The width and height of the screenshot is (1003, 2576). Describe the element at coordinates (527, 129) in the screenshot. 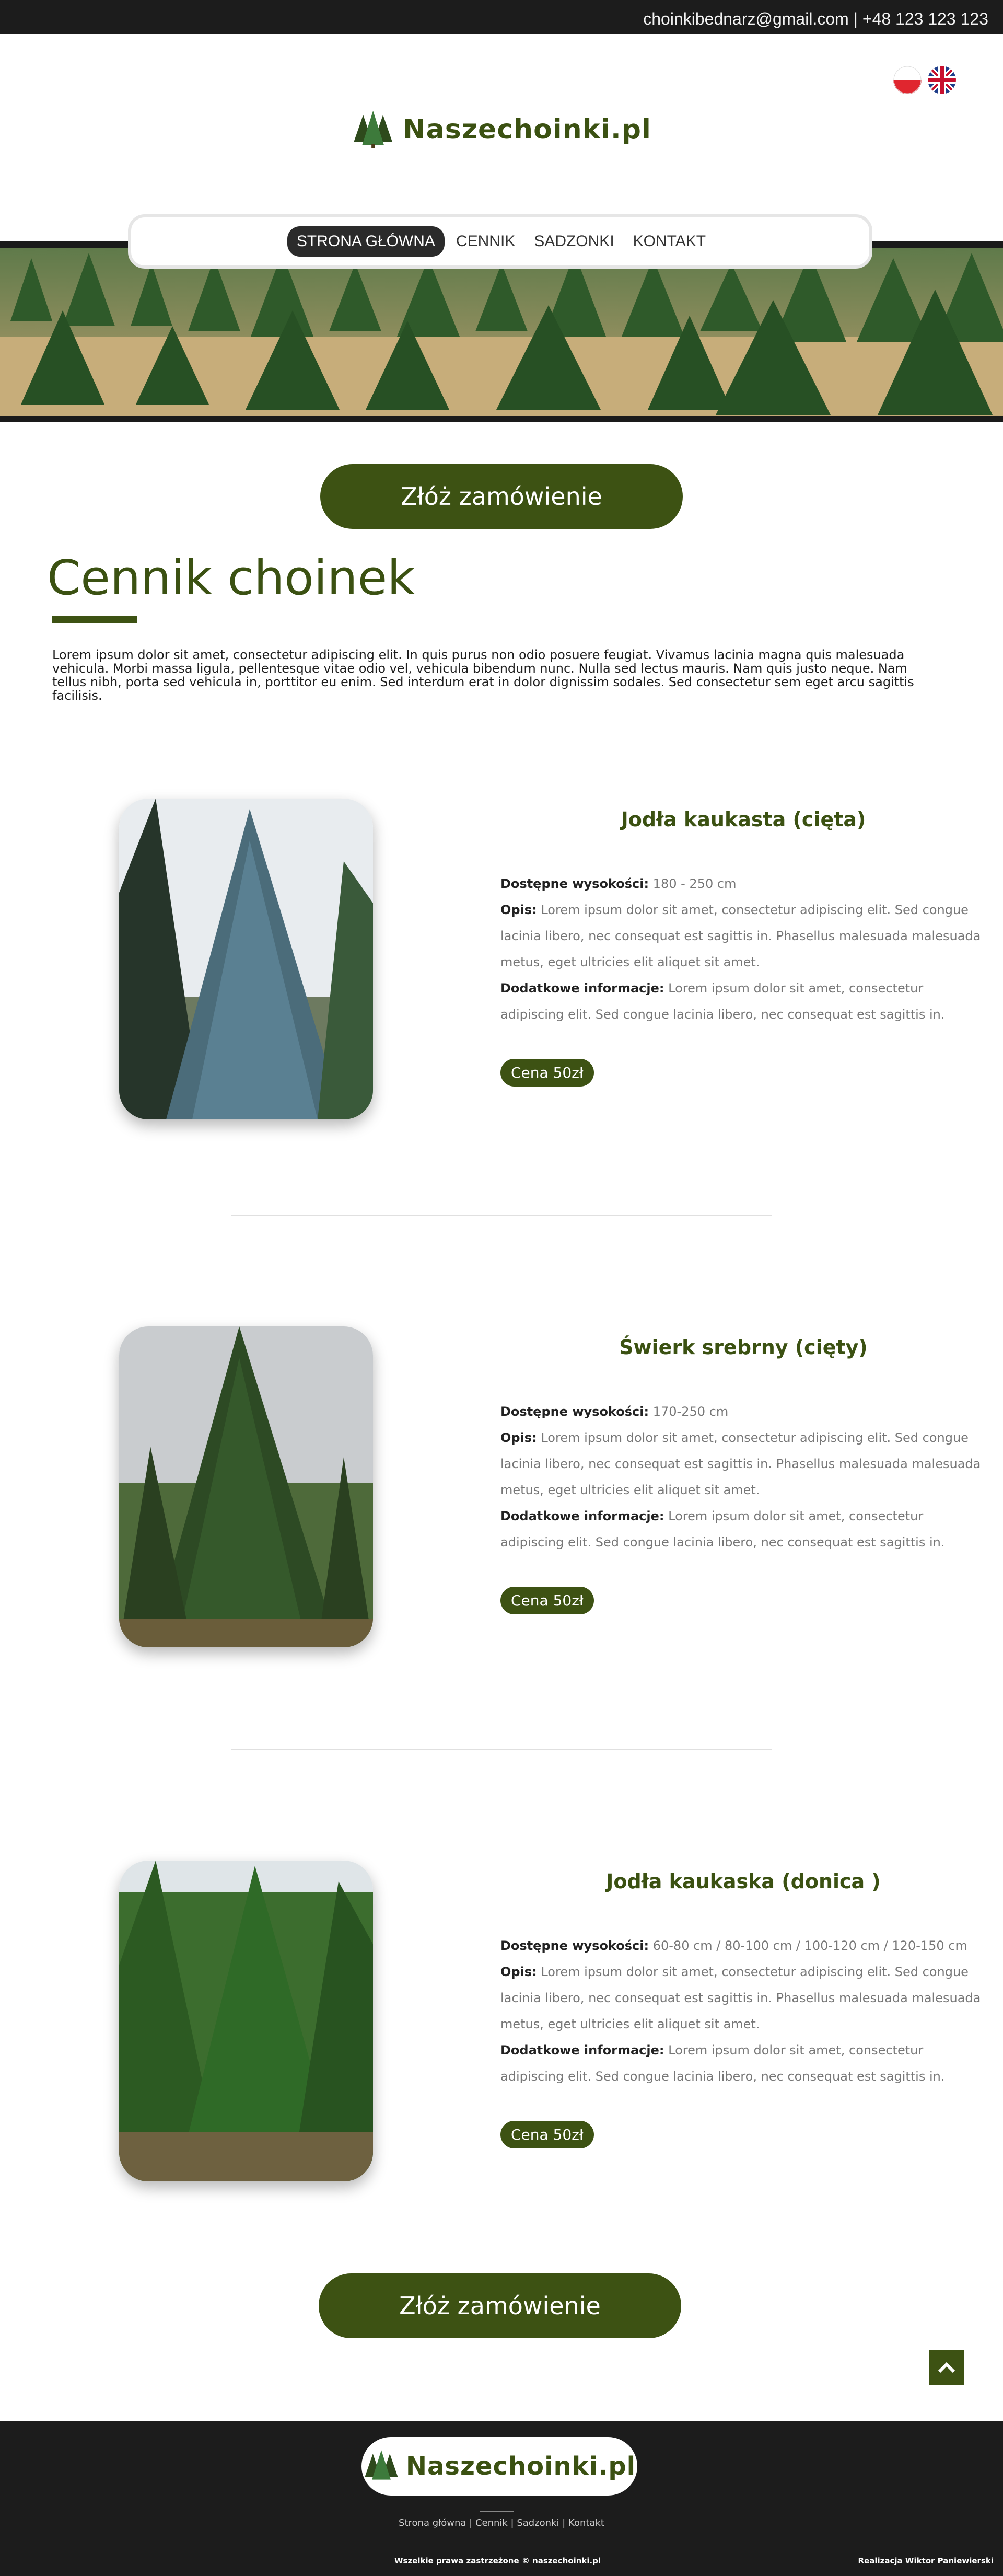

I see `logo-text: Naszechoinki.pl` at that location.